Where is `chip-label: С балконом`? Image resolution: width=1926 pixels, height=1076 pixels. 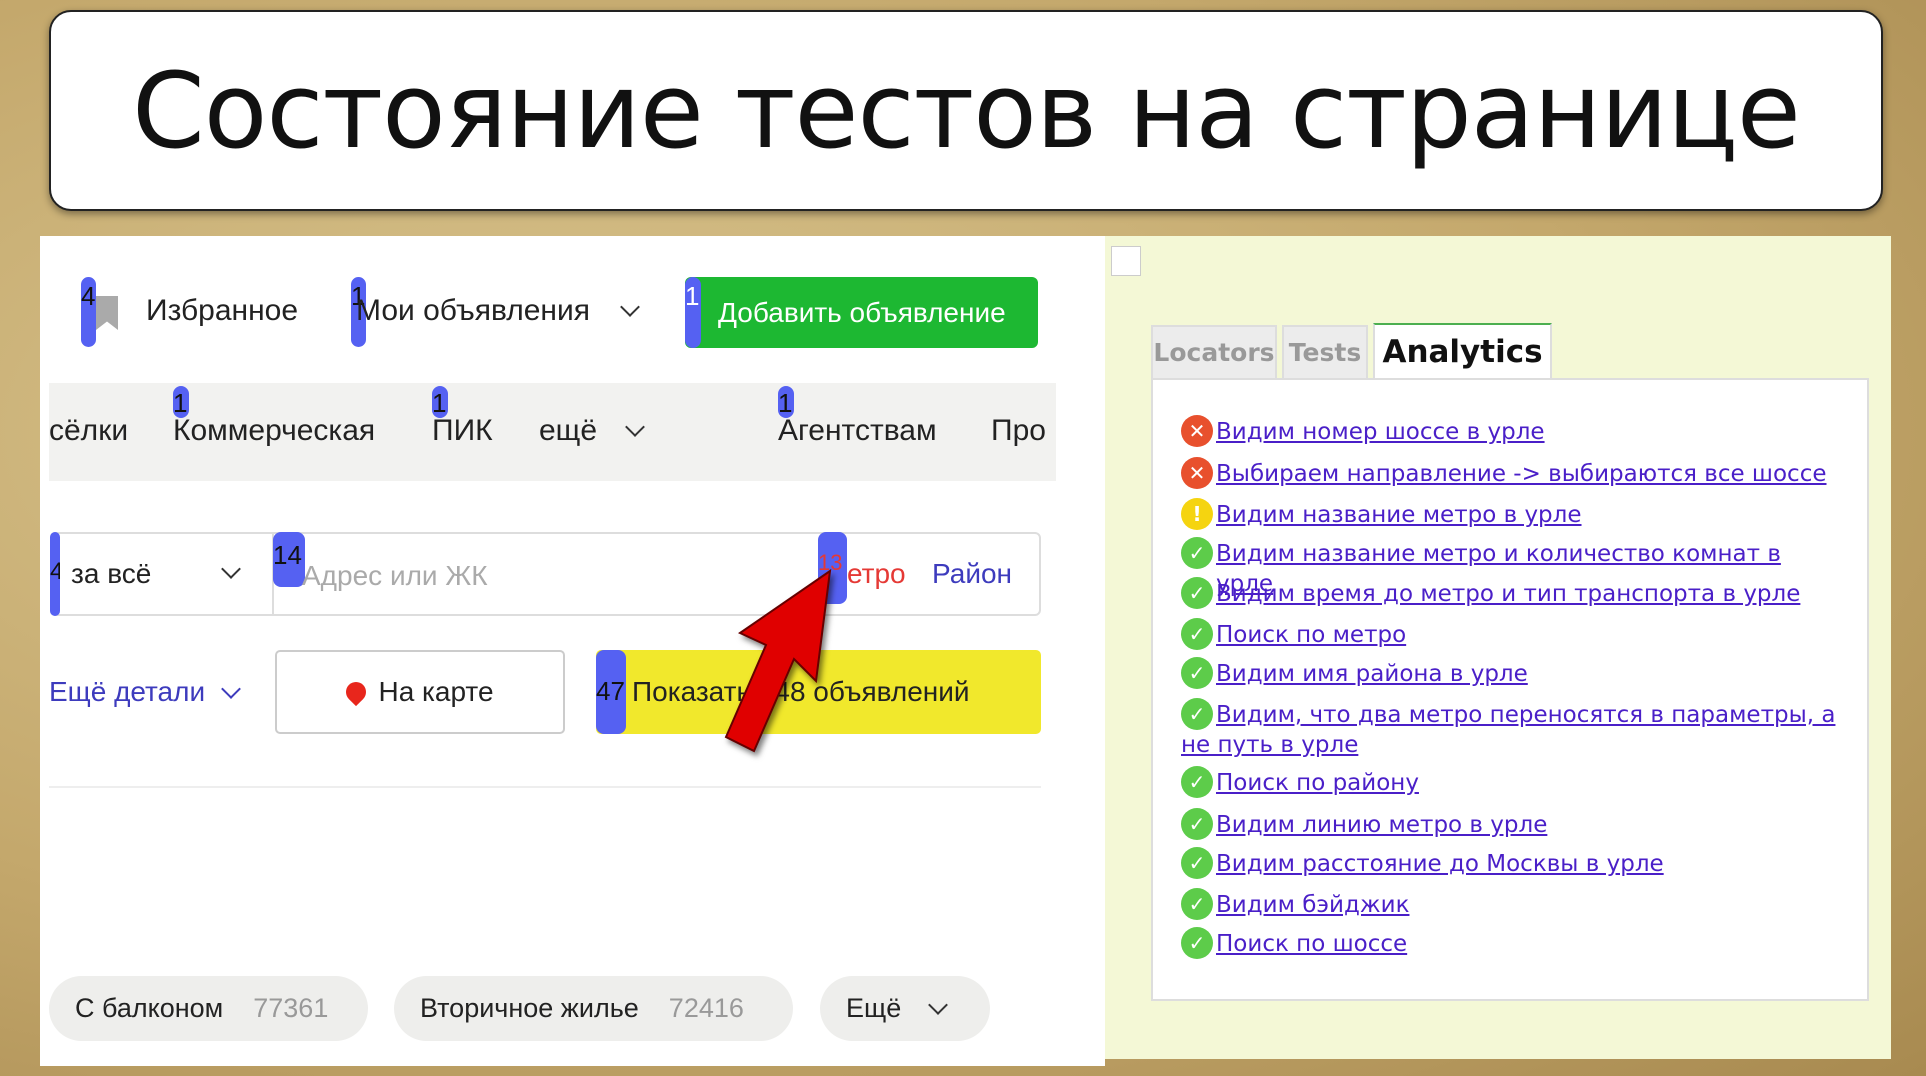 chip-label: С балконом is located at coordinates (149, 1008).